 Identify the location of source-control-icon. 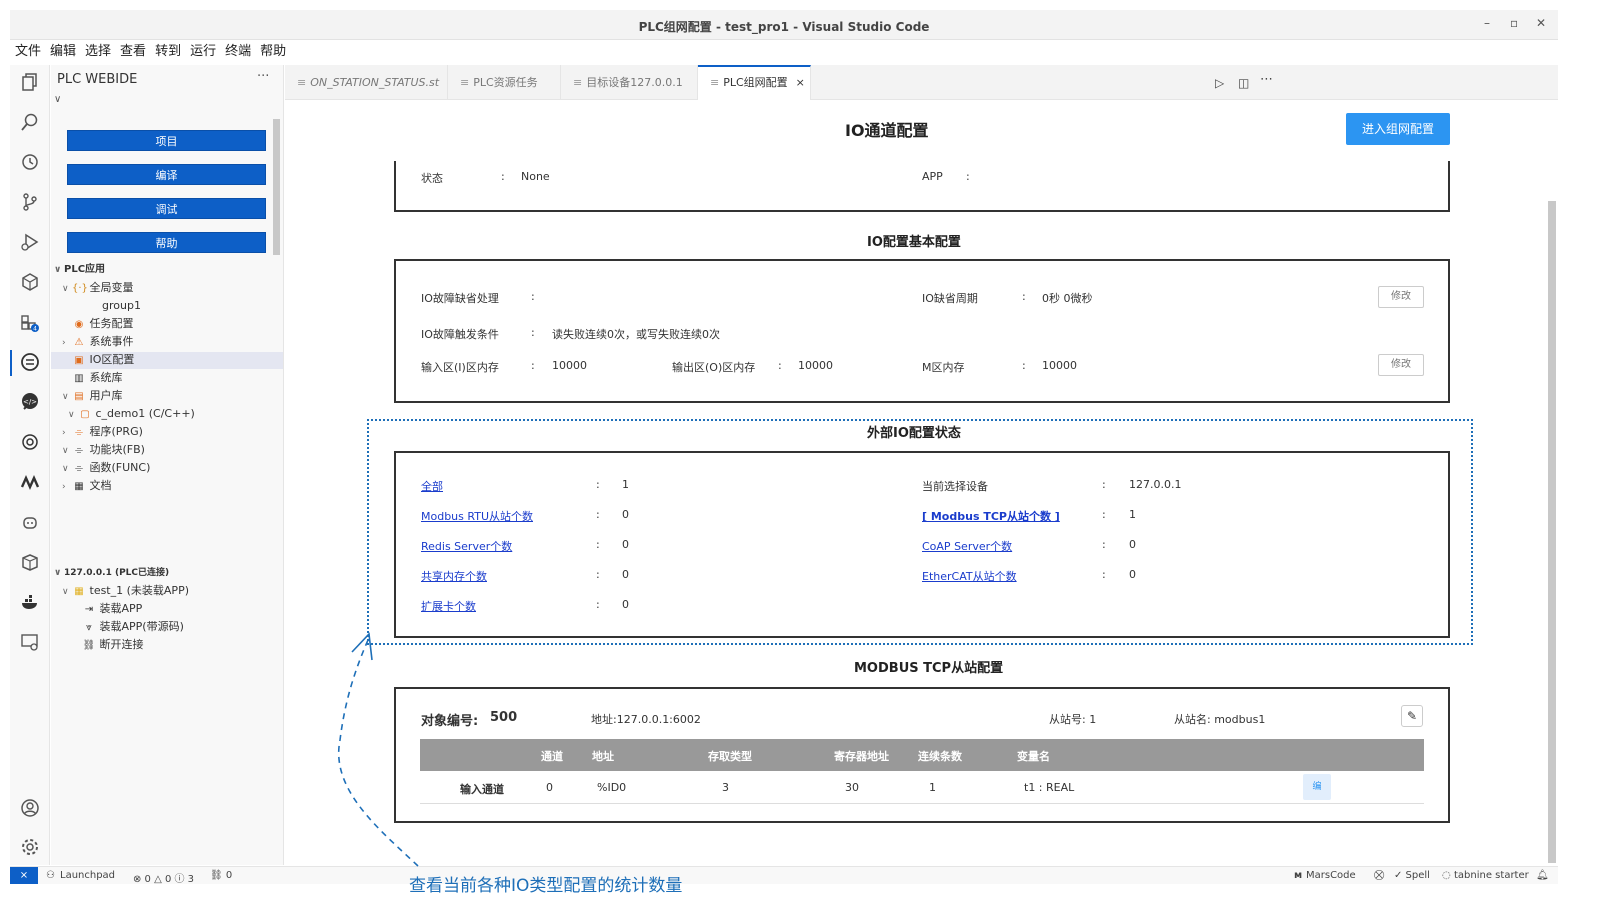
(30, 202).